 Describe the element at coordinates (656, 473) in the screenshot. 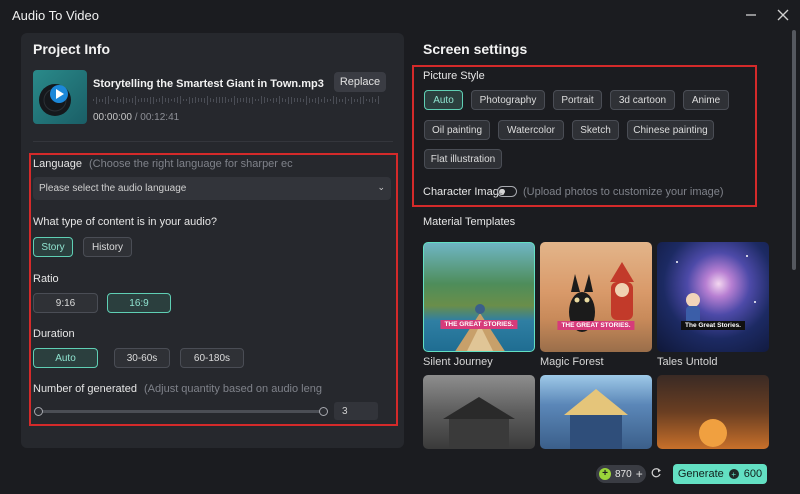

I see `refresh-icon` at that location.